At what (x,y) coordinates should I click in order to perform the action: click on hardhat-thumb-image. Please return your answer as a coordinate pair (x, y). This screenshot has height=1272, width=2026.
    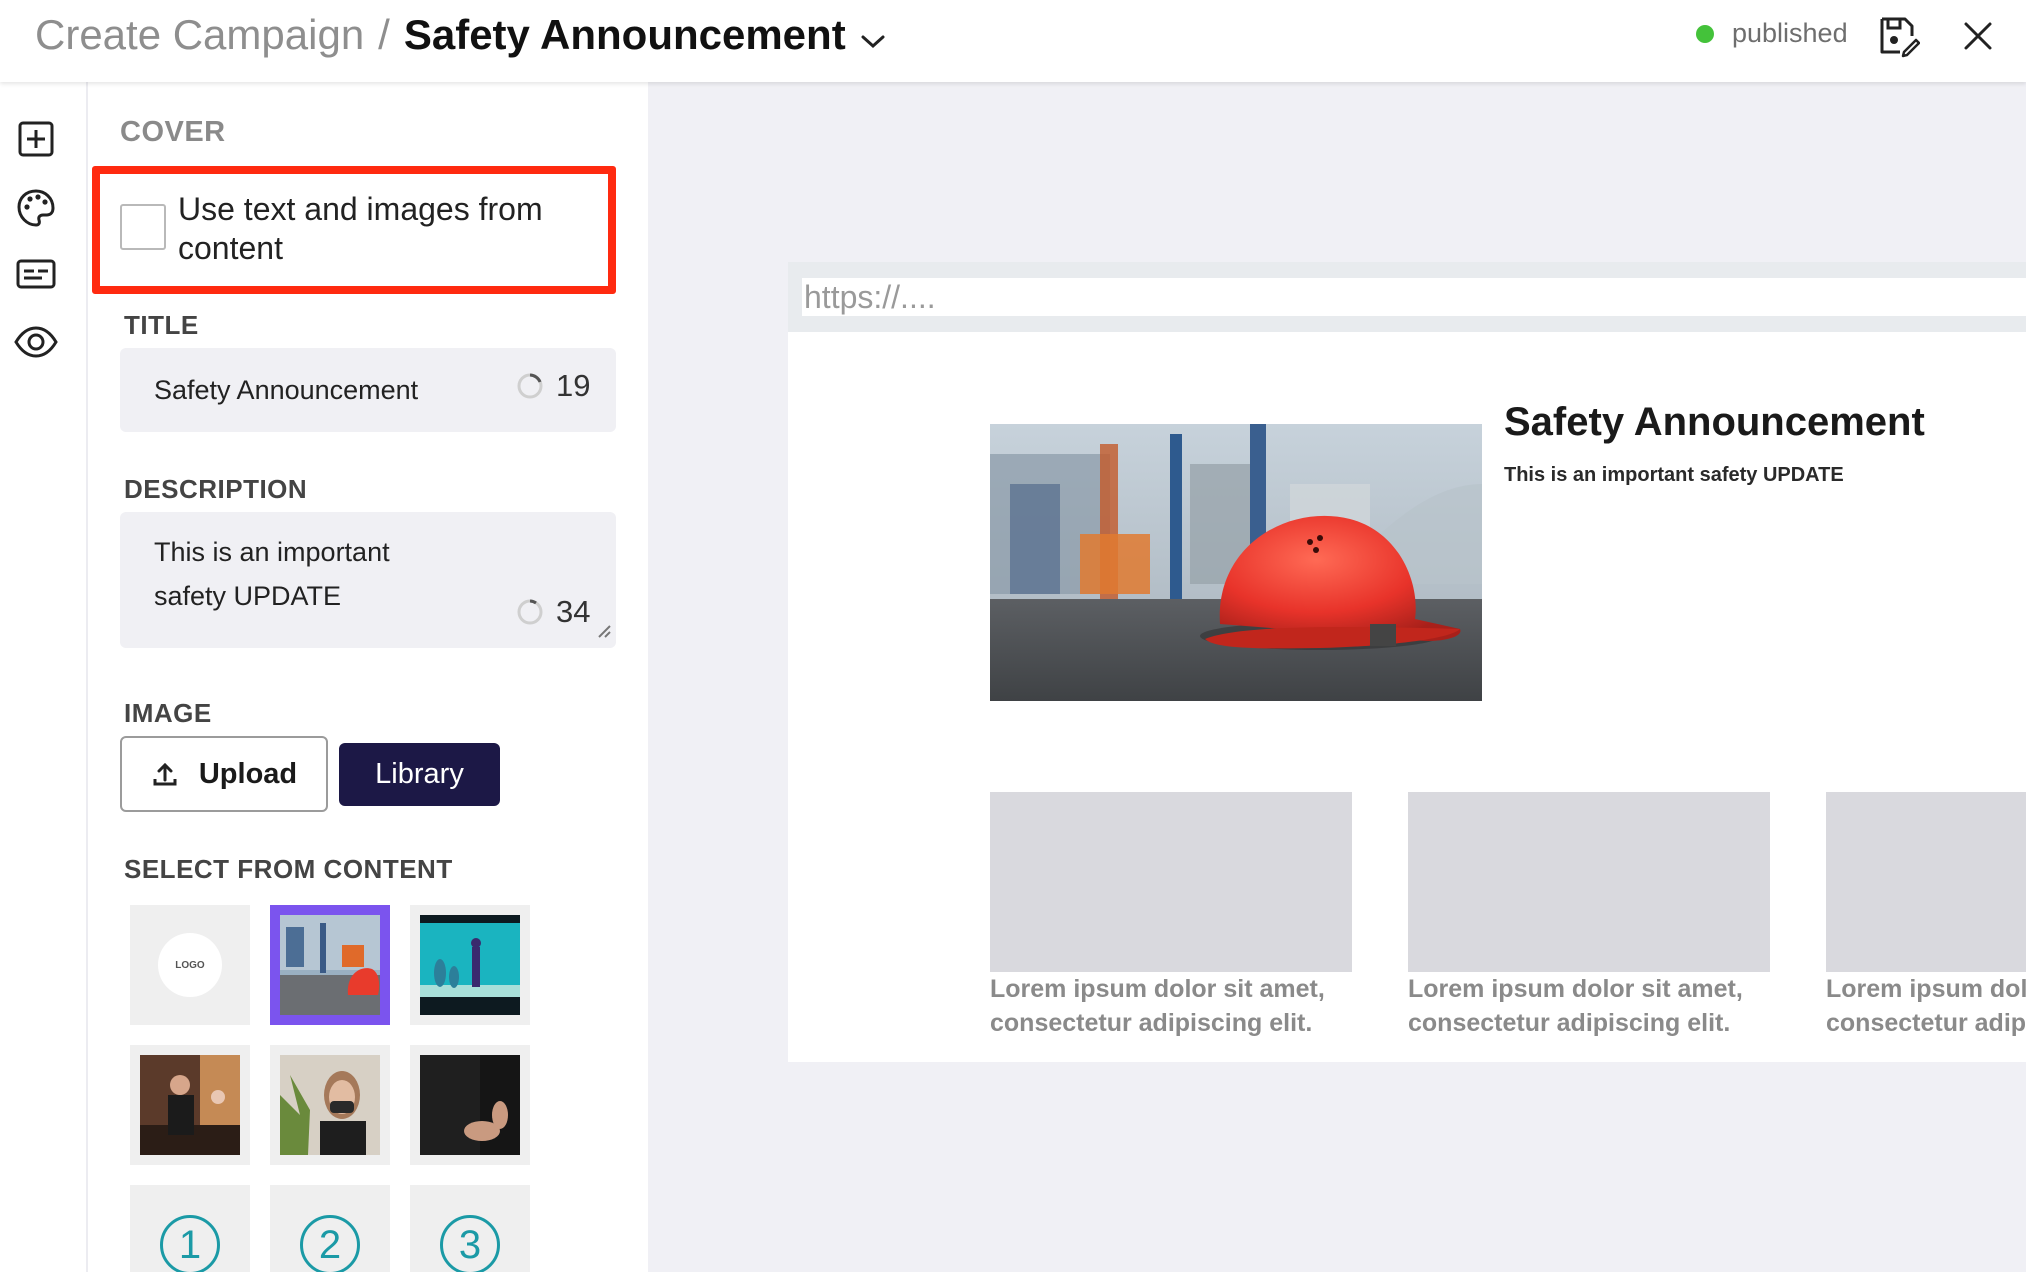
    Looking at the image, I should click on (330, 965).